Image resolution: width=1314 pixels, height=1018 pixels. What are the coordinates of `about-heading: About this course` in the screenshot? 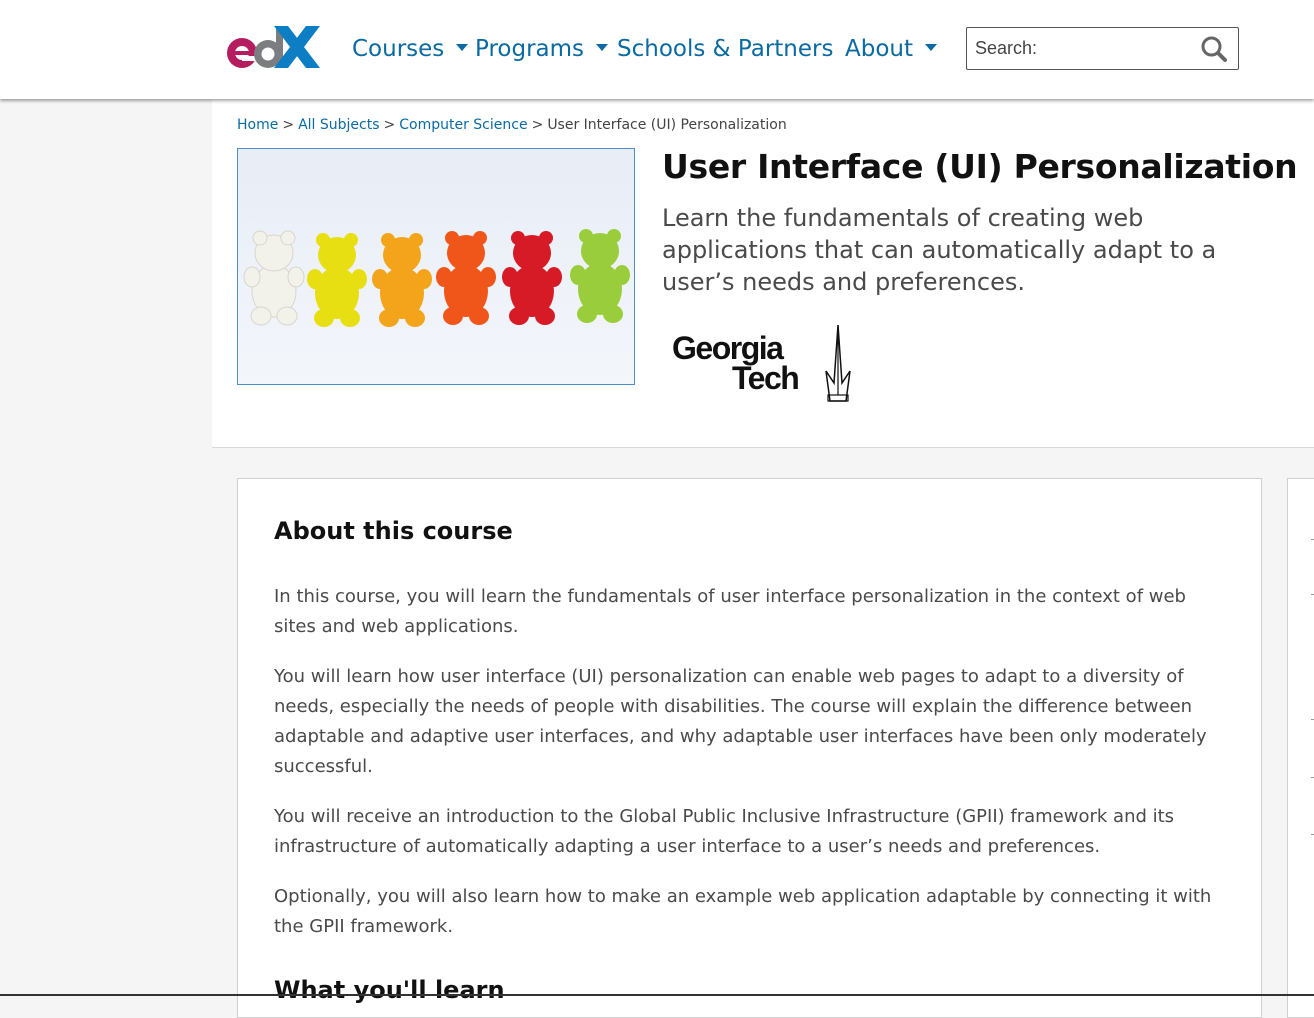 It's located at (393, 531).